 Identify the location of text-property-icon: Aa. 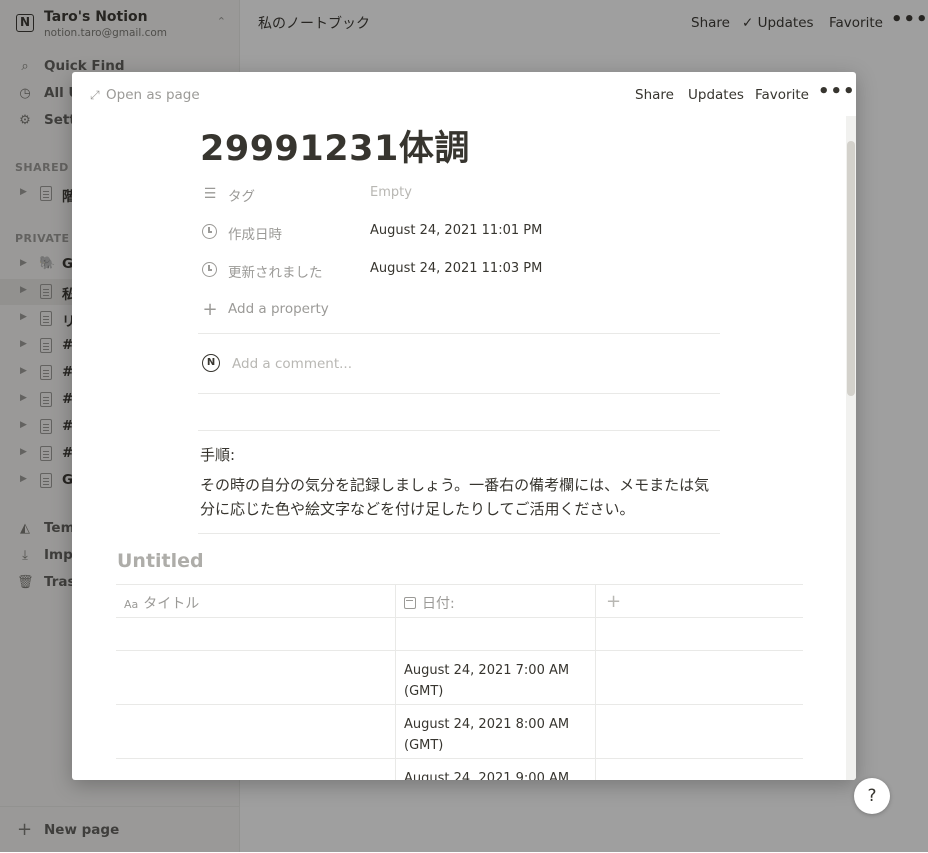
(131, 604).